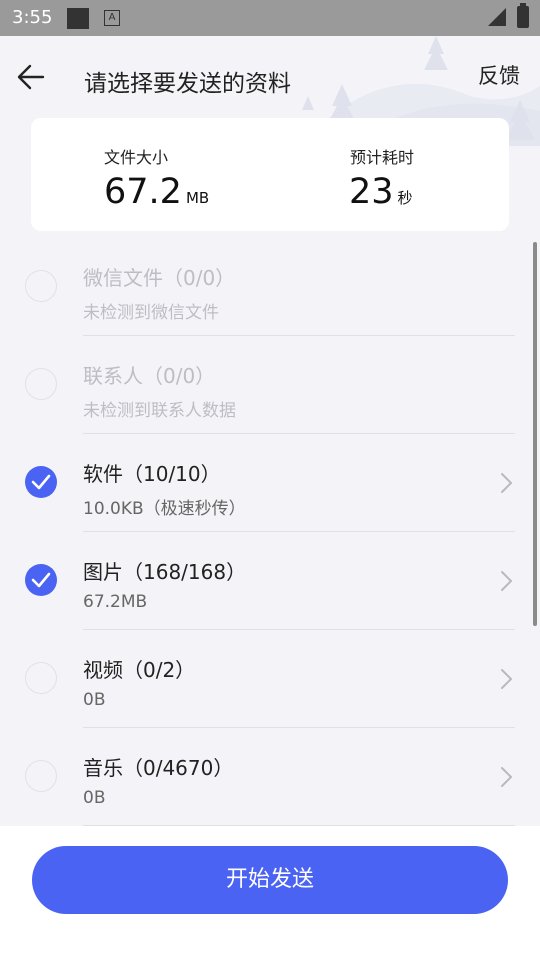  What do you see at coordinates (382, 157) in the screenshot?
I see `estimated-time-label: 预计耗时` at bounding box center [382, 157].